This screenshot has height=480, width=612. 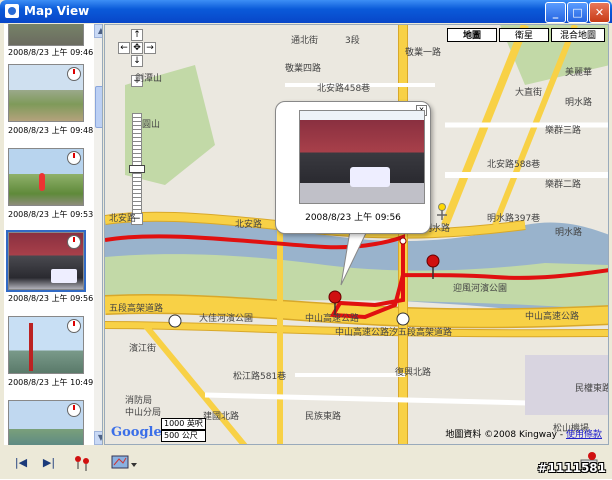 What do you see at coordinates (579, 103) in the screenshot?
I see `label-mingshui-3: 明水路` at bounding box center [579, 103].